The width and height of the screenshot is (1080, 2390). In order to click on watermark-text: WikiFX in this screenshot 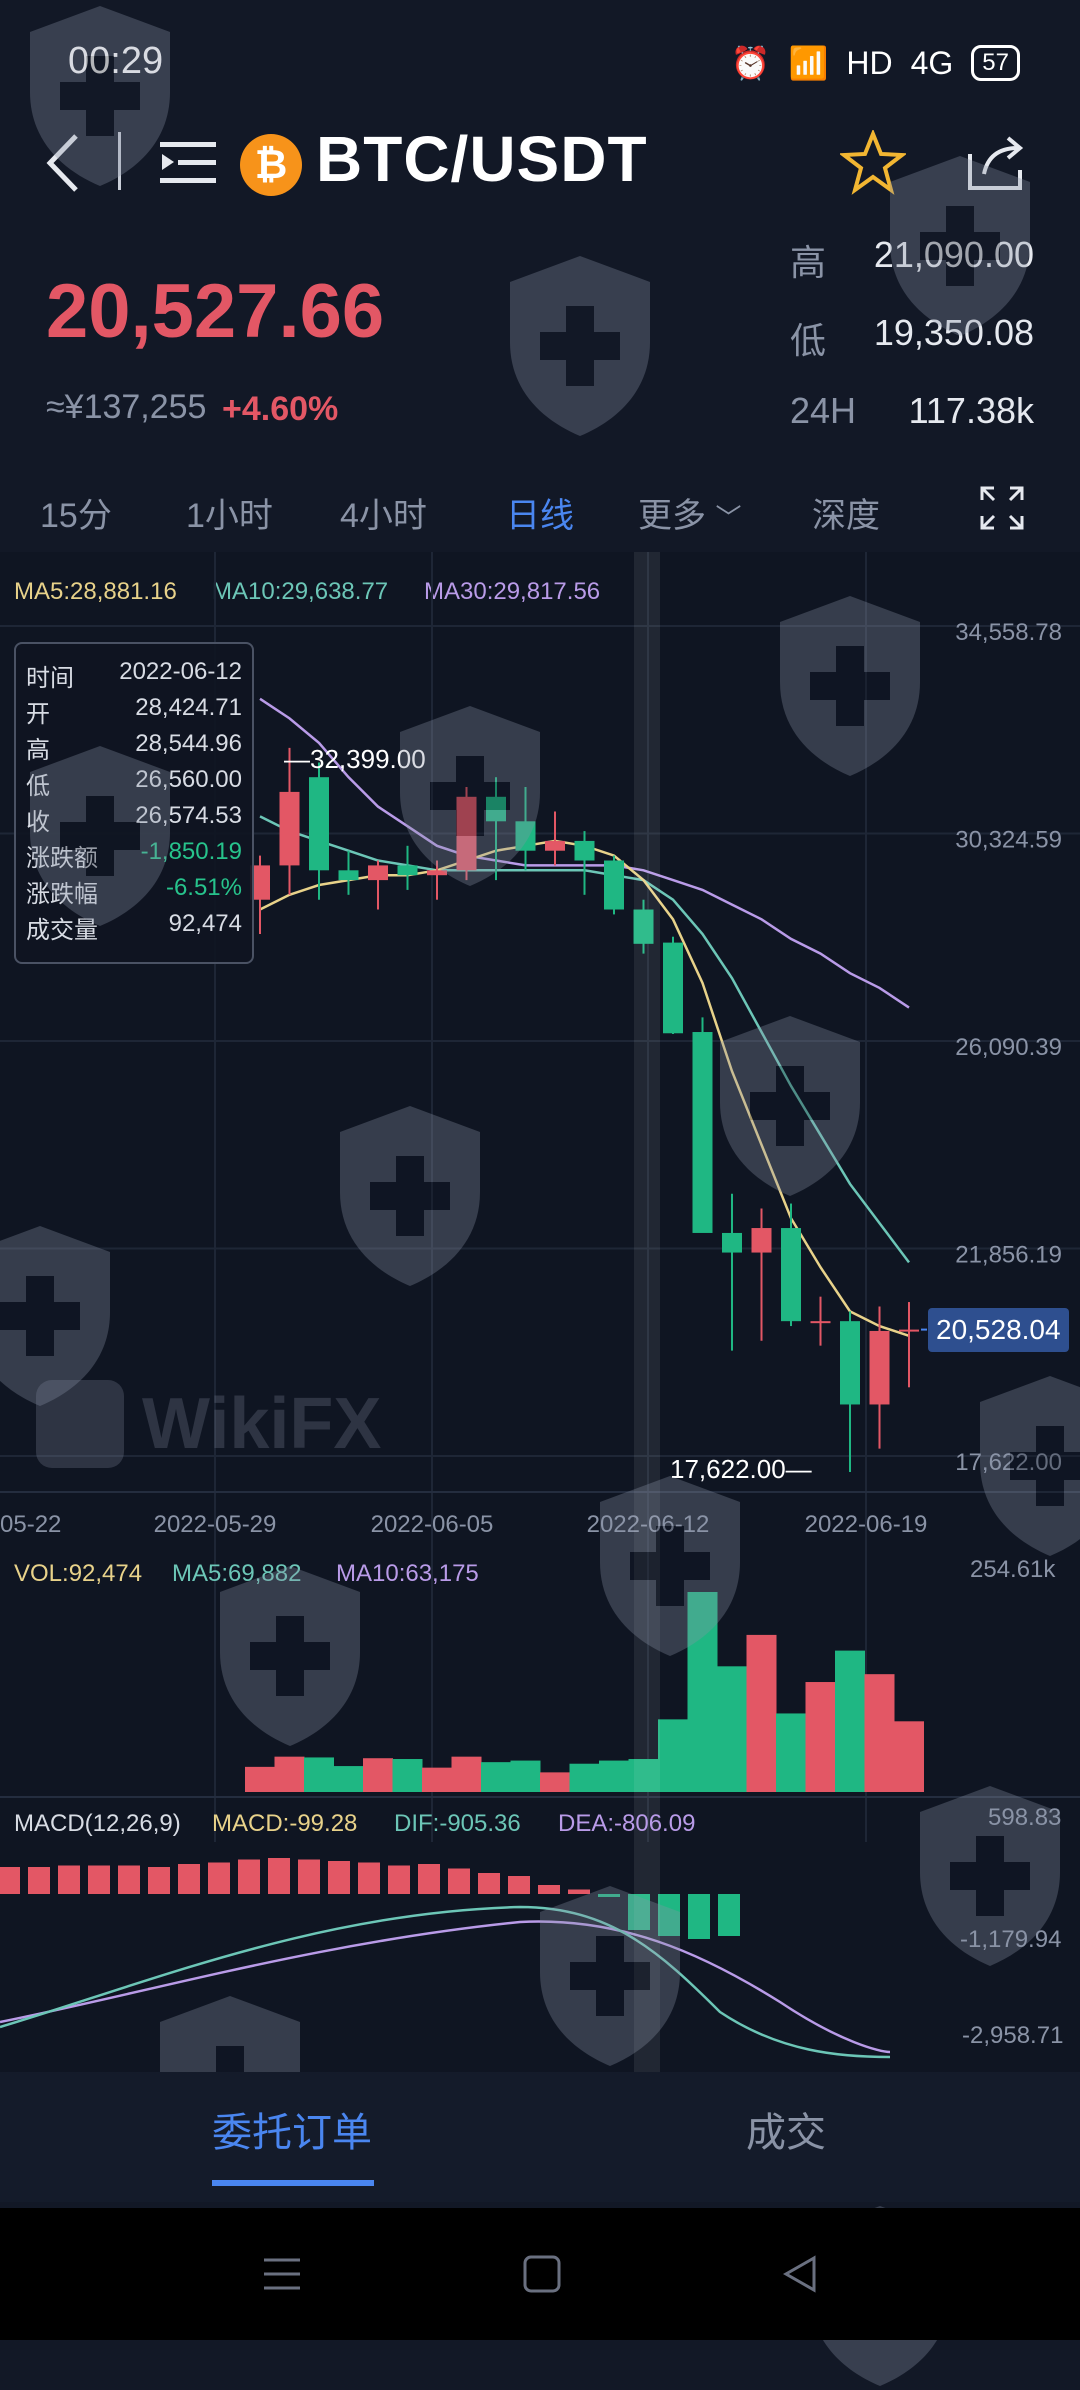, I will do `click(262, 1424)`.